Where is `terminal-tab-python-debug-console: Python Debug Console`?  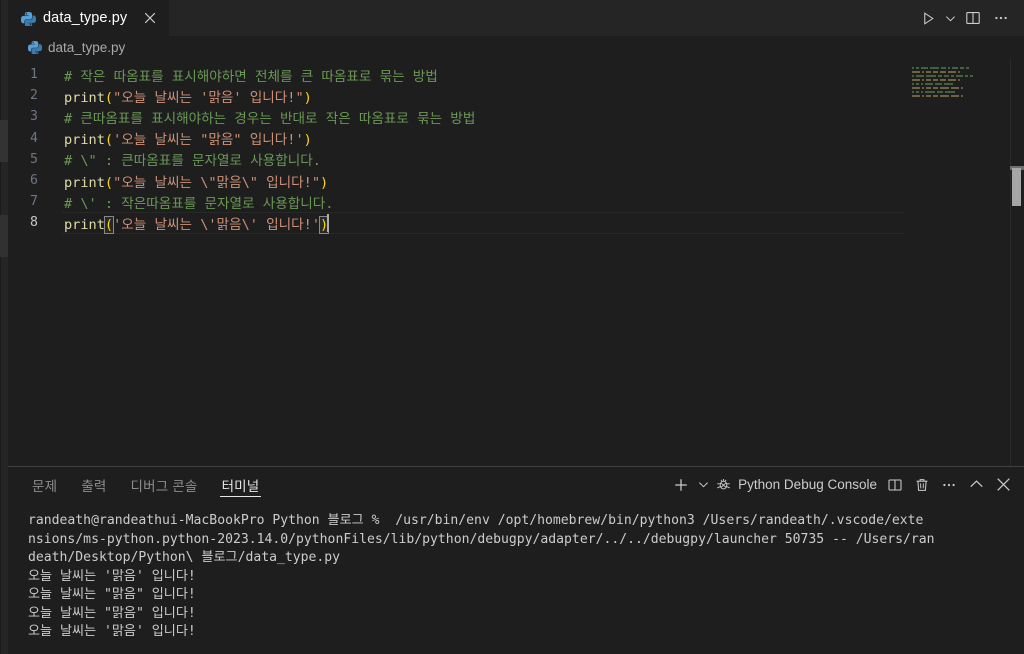 terminal-tab-python-debug-console: Python Debug Console is located at coordinates (797, 485).